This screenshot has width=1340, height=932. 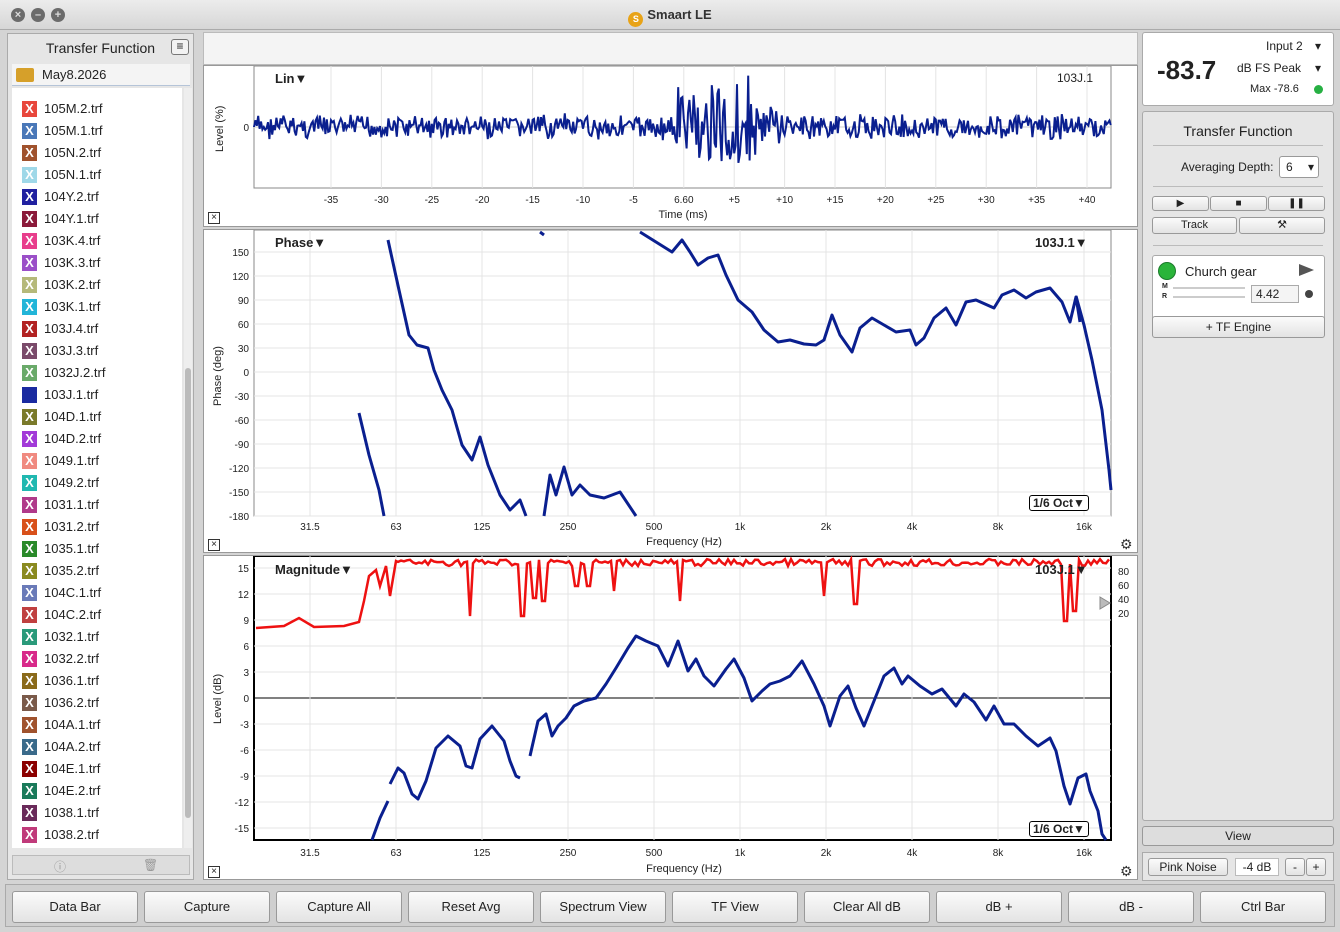 What do you see at coordinates (96, 417) in the screenshot?
I see `file-item: X 104D.1.trf` at bounding box center [96, 417].